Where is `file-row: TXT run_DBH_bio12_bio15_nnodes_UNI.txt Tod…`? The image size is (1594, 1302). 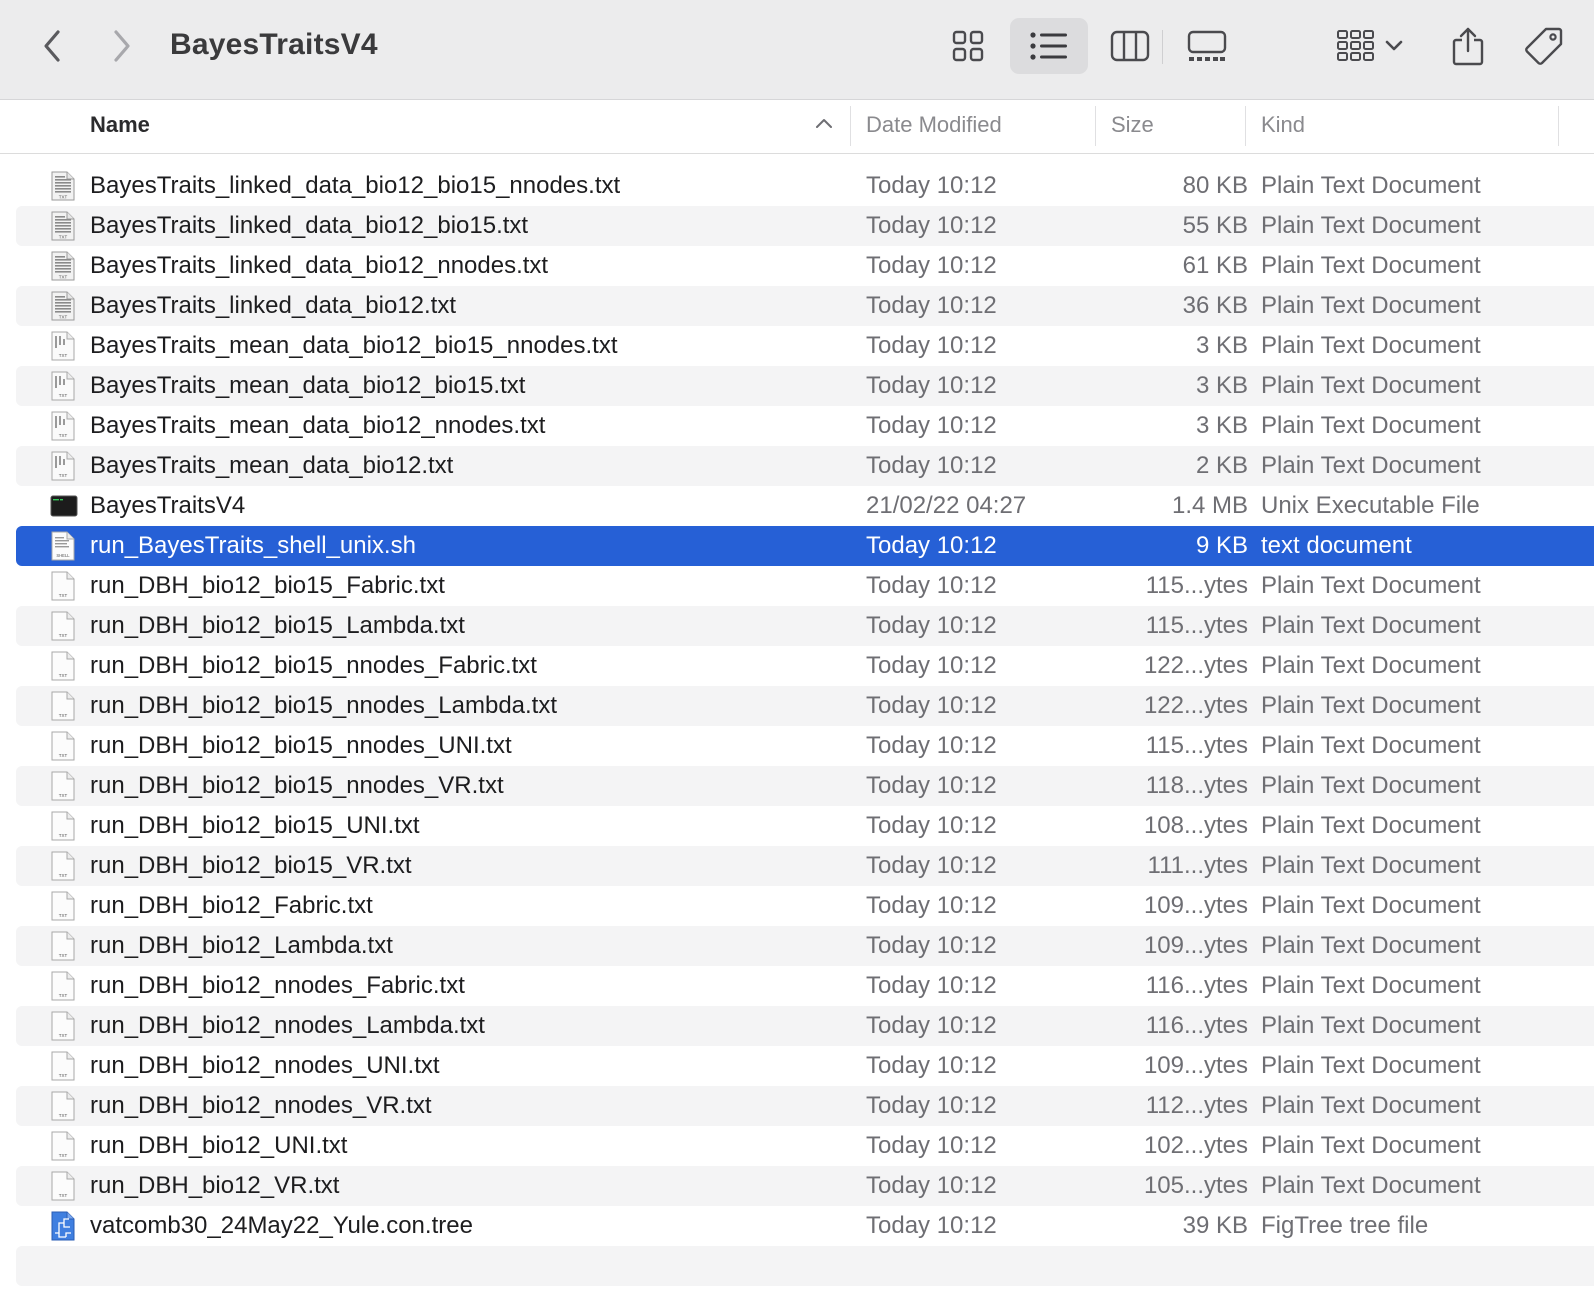
file-row: TXT run_DBH_bio12_bio15_nnodes_UNI.txt Tod… is located at coordinates (805, 746).